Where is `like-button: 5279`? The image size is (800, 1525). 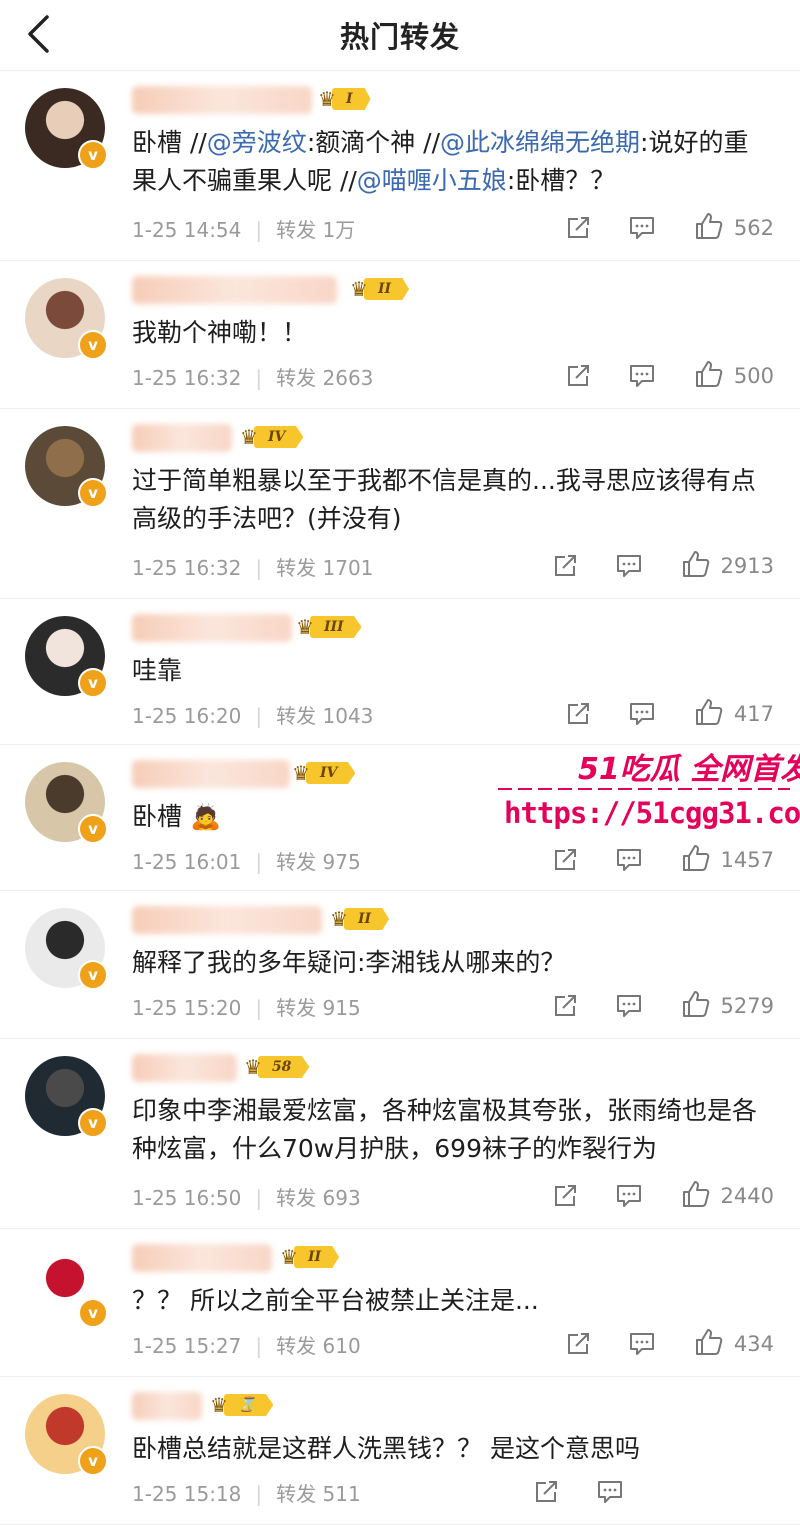
like-button: 5279 is located at coordinates (727, 1006).